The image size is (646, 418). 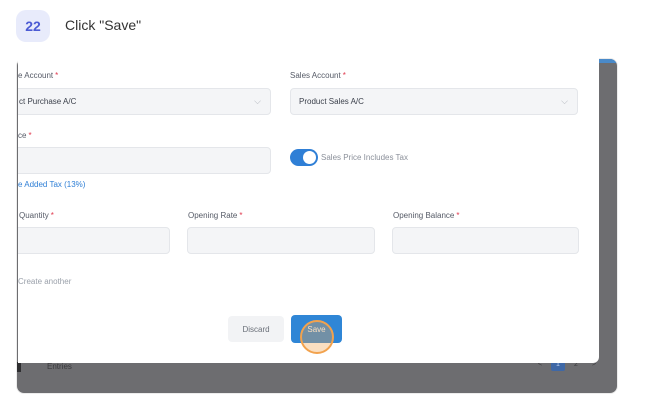 I want to click on opening-balance-label: Opening Balance *, so click(x=426, y=215).